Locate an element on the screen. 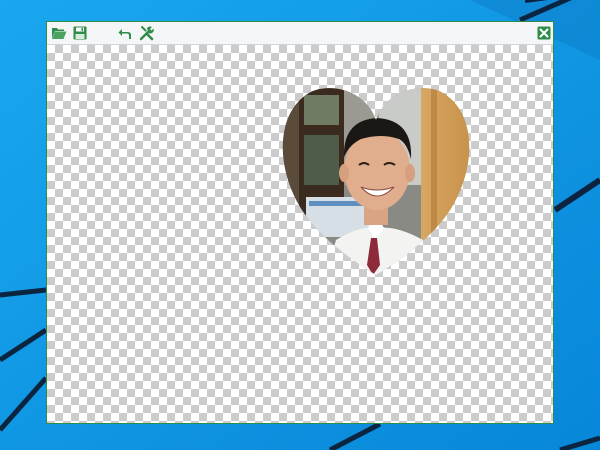  open-button is located at coordinates (59, 33).